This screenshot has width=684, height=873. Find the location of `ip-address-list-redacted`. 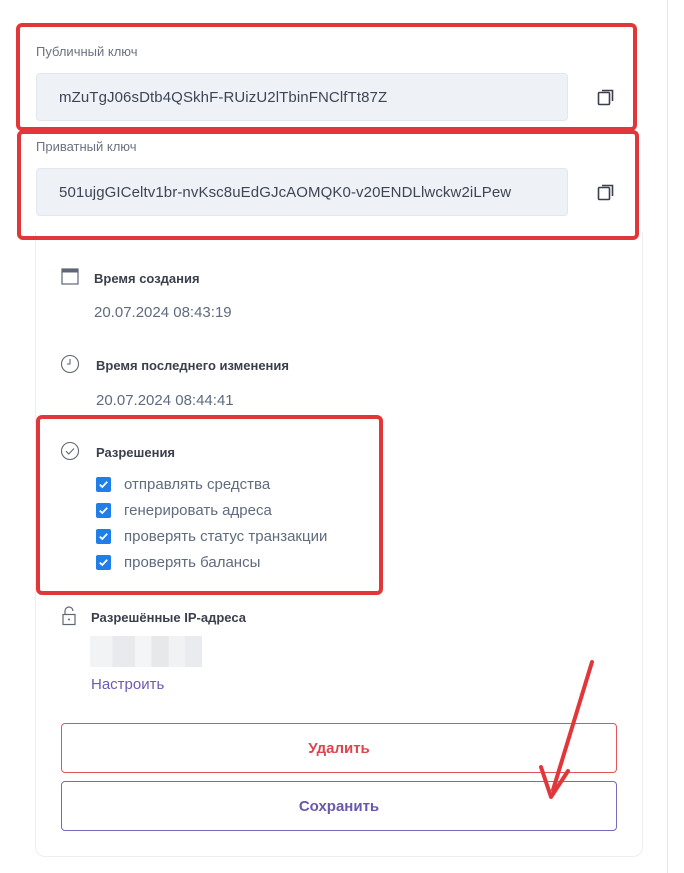

ip-address-list-redacted is located at coordinates (146, 651).